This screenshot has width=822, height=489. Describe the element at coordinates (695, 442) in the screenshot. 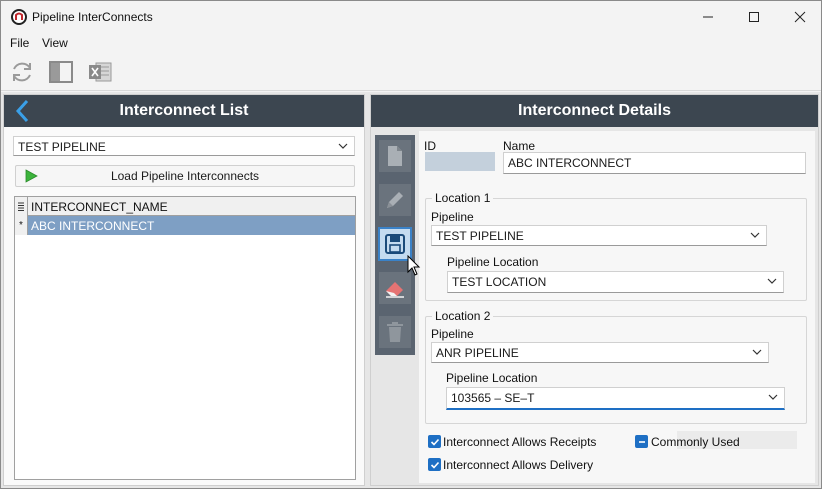

I see `commonly-used-label: Commonly Used` at that location.